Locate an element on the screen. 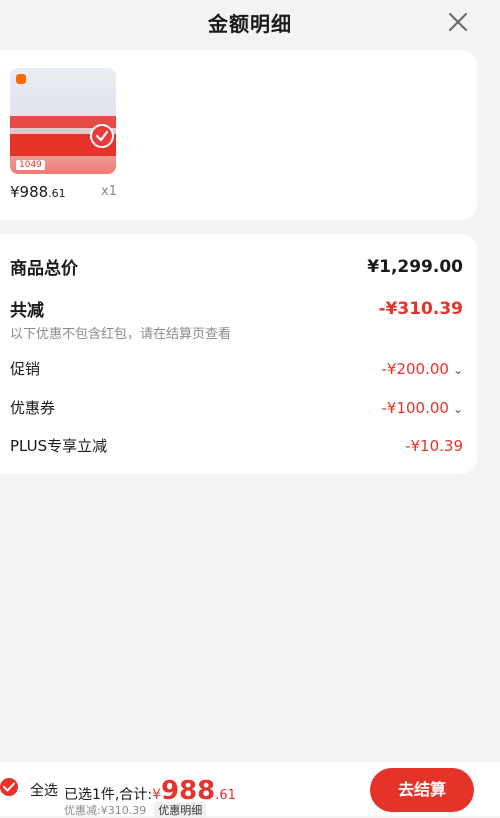 This screenshot has width=500, height=818. product-price-main: ¥988 is located at coordinates (29, 192).